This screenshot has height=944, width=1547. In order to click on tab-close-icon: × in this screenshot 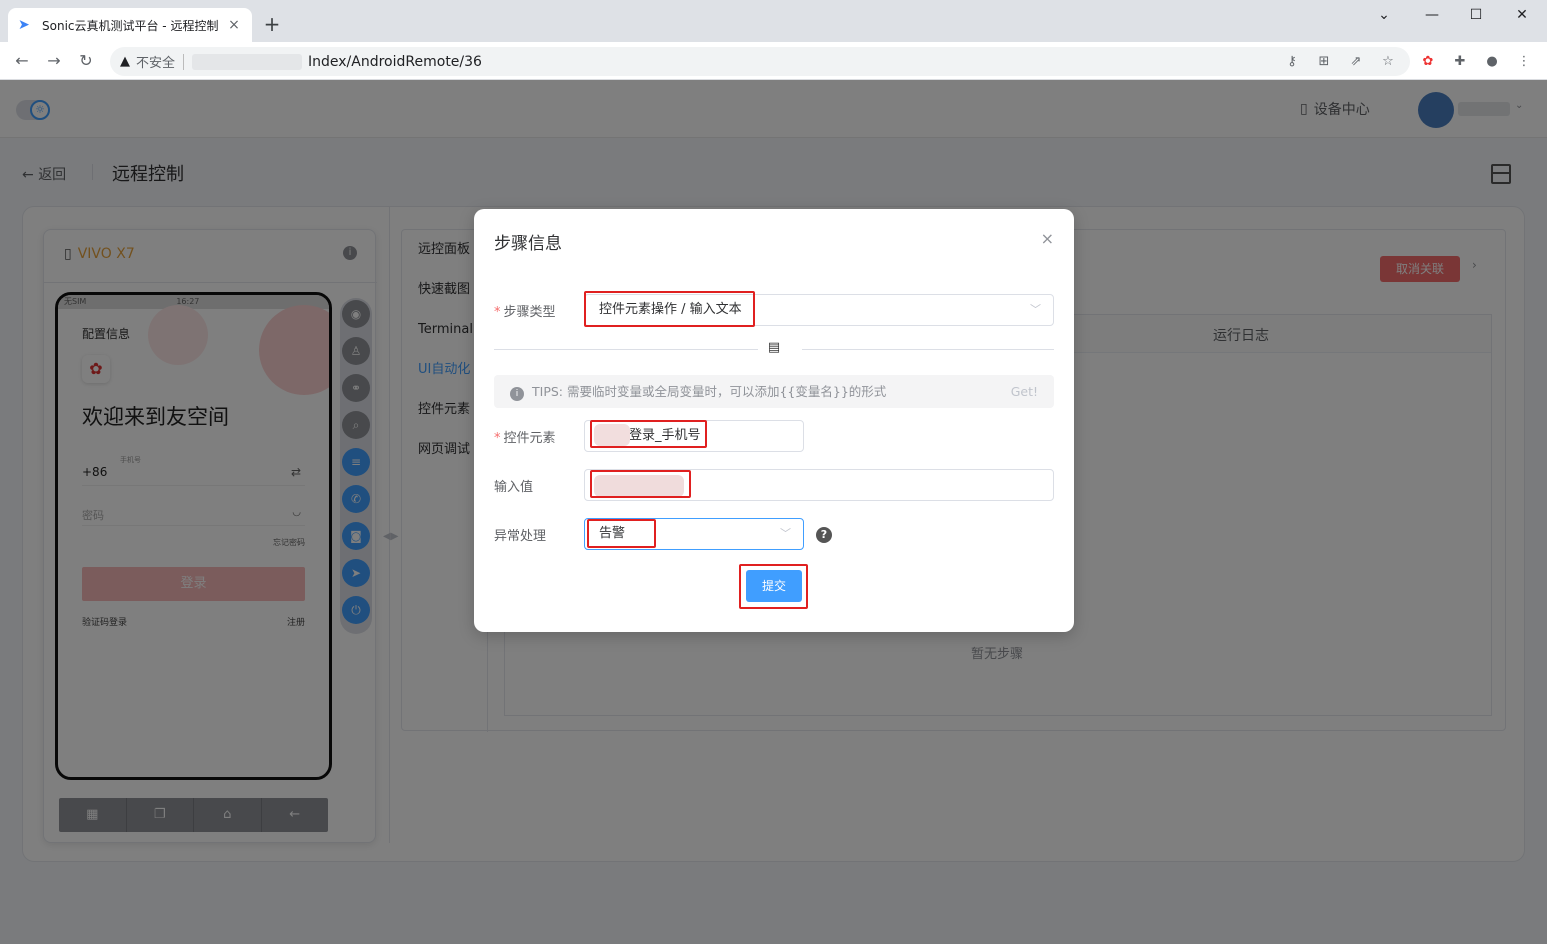, I will do `click(234, 25)`.